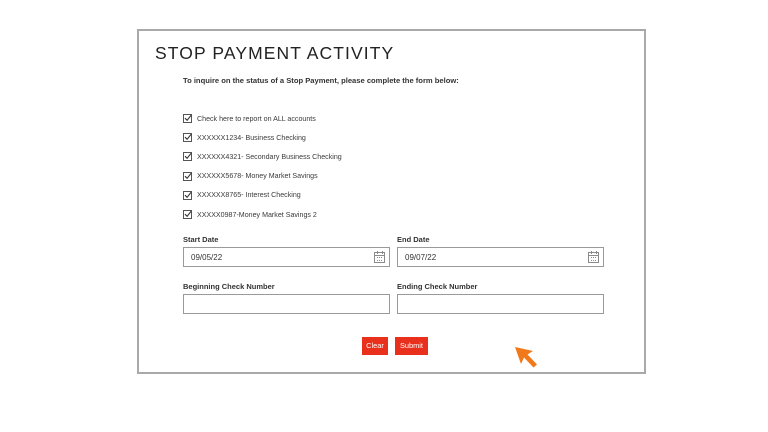  Describe the element at coordinates (257, 214) in the screenshot. I see `checkbox-label: XXXXX0987-Money Market Savings 2` at that location.